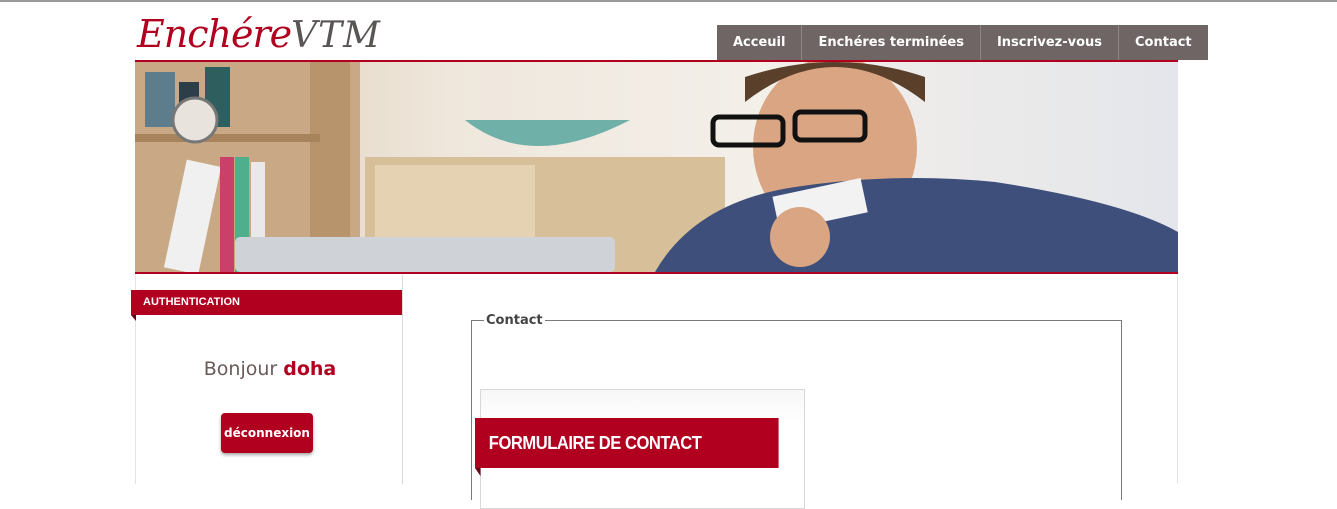 This screenshot has height=509, width=1337. Describe the element at coordinates (267, 433) in the screenshot. I see `logout-button: déconnexion` at that location.